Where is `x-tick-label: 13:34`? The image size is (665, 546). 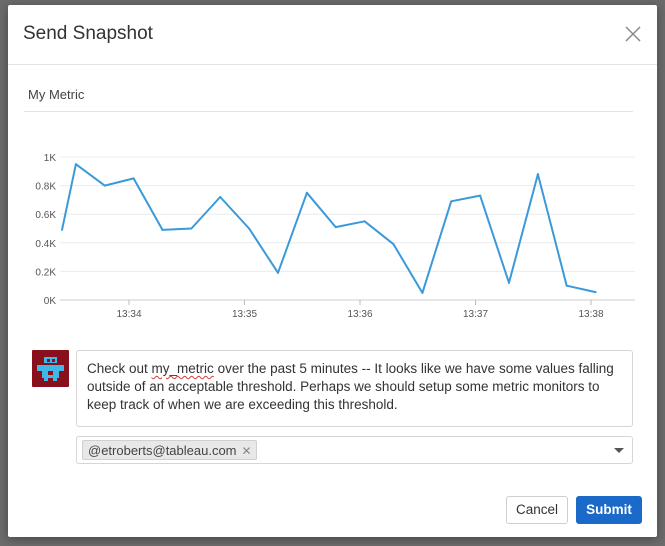 x-tick-label: 13:34 is located at coordinates (128, 314).